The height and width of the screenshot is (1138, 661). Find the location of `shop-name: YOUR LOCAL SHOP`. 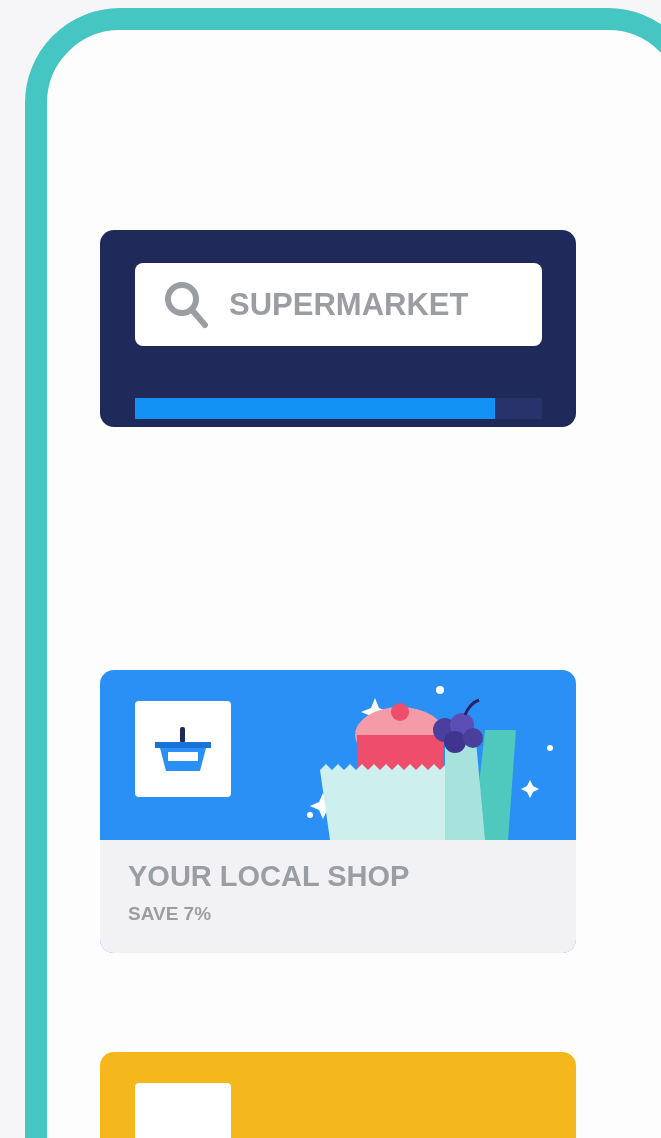

shop-name: YOUR LOCAL SHOP is located at coordinates (269, 876).